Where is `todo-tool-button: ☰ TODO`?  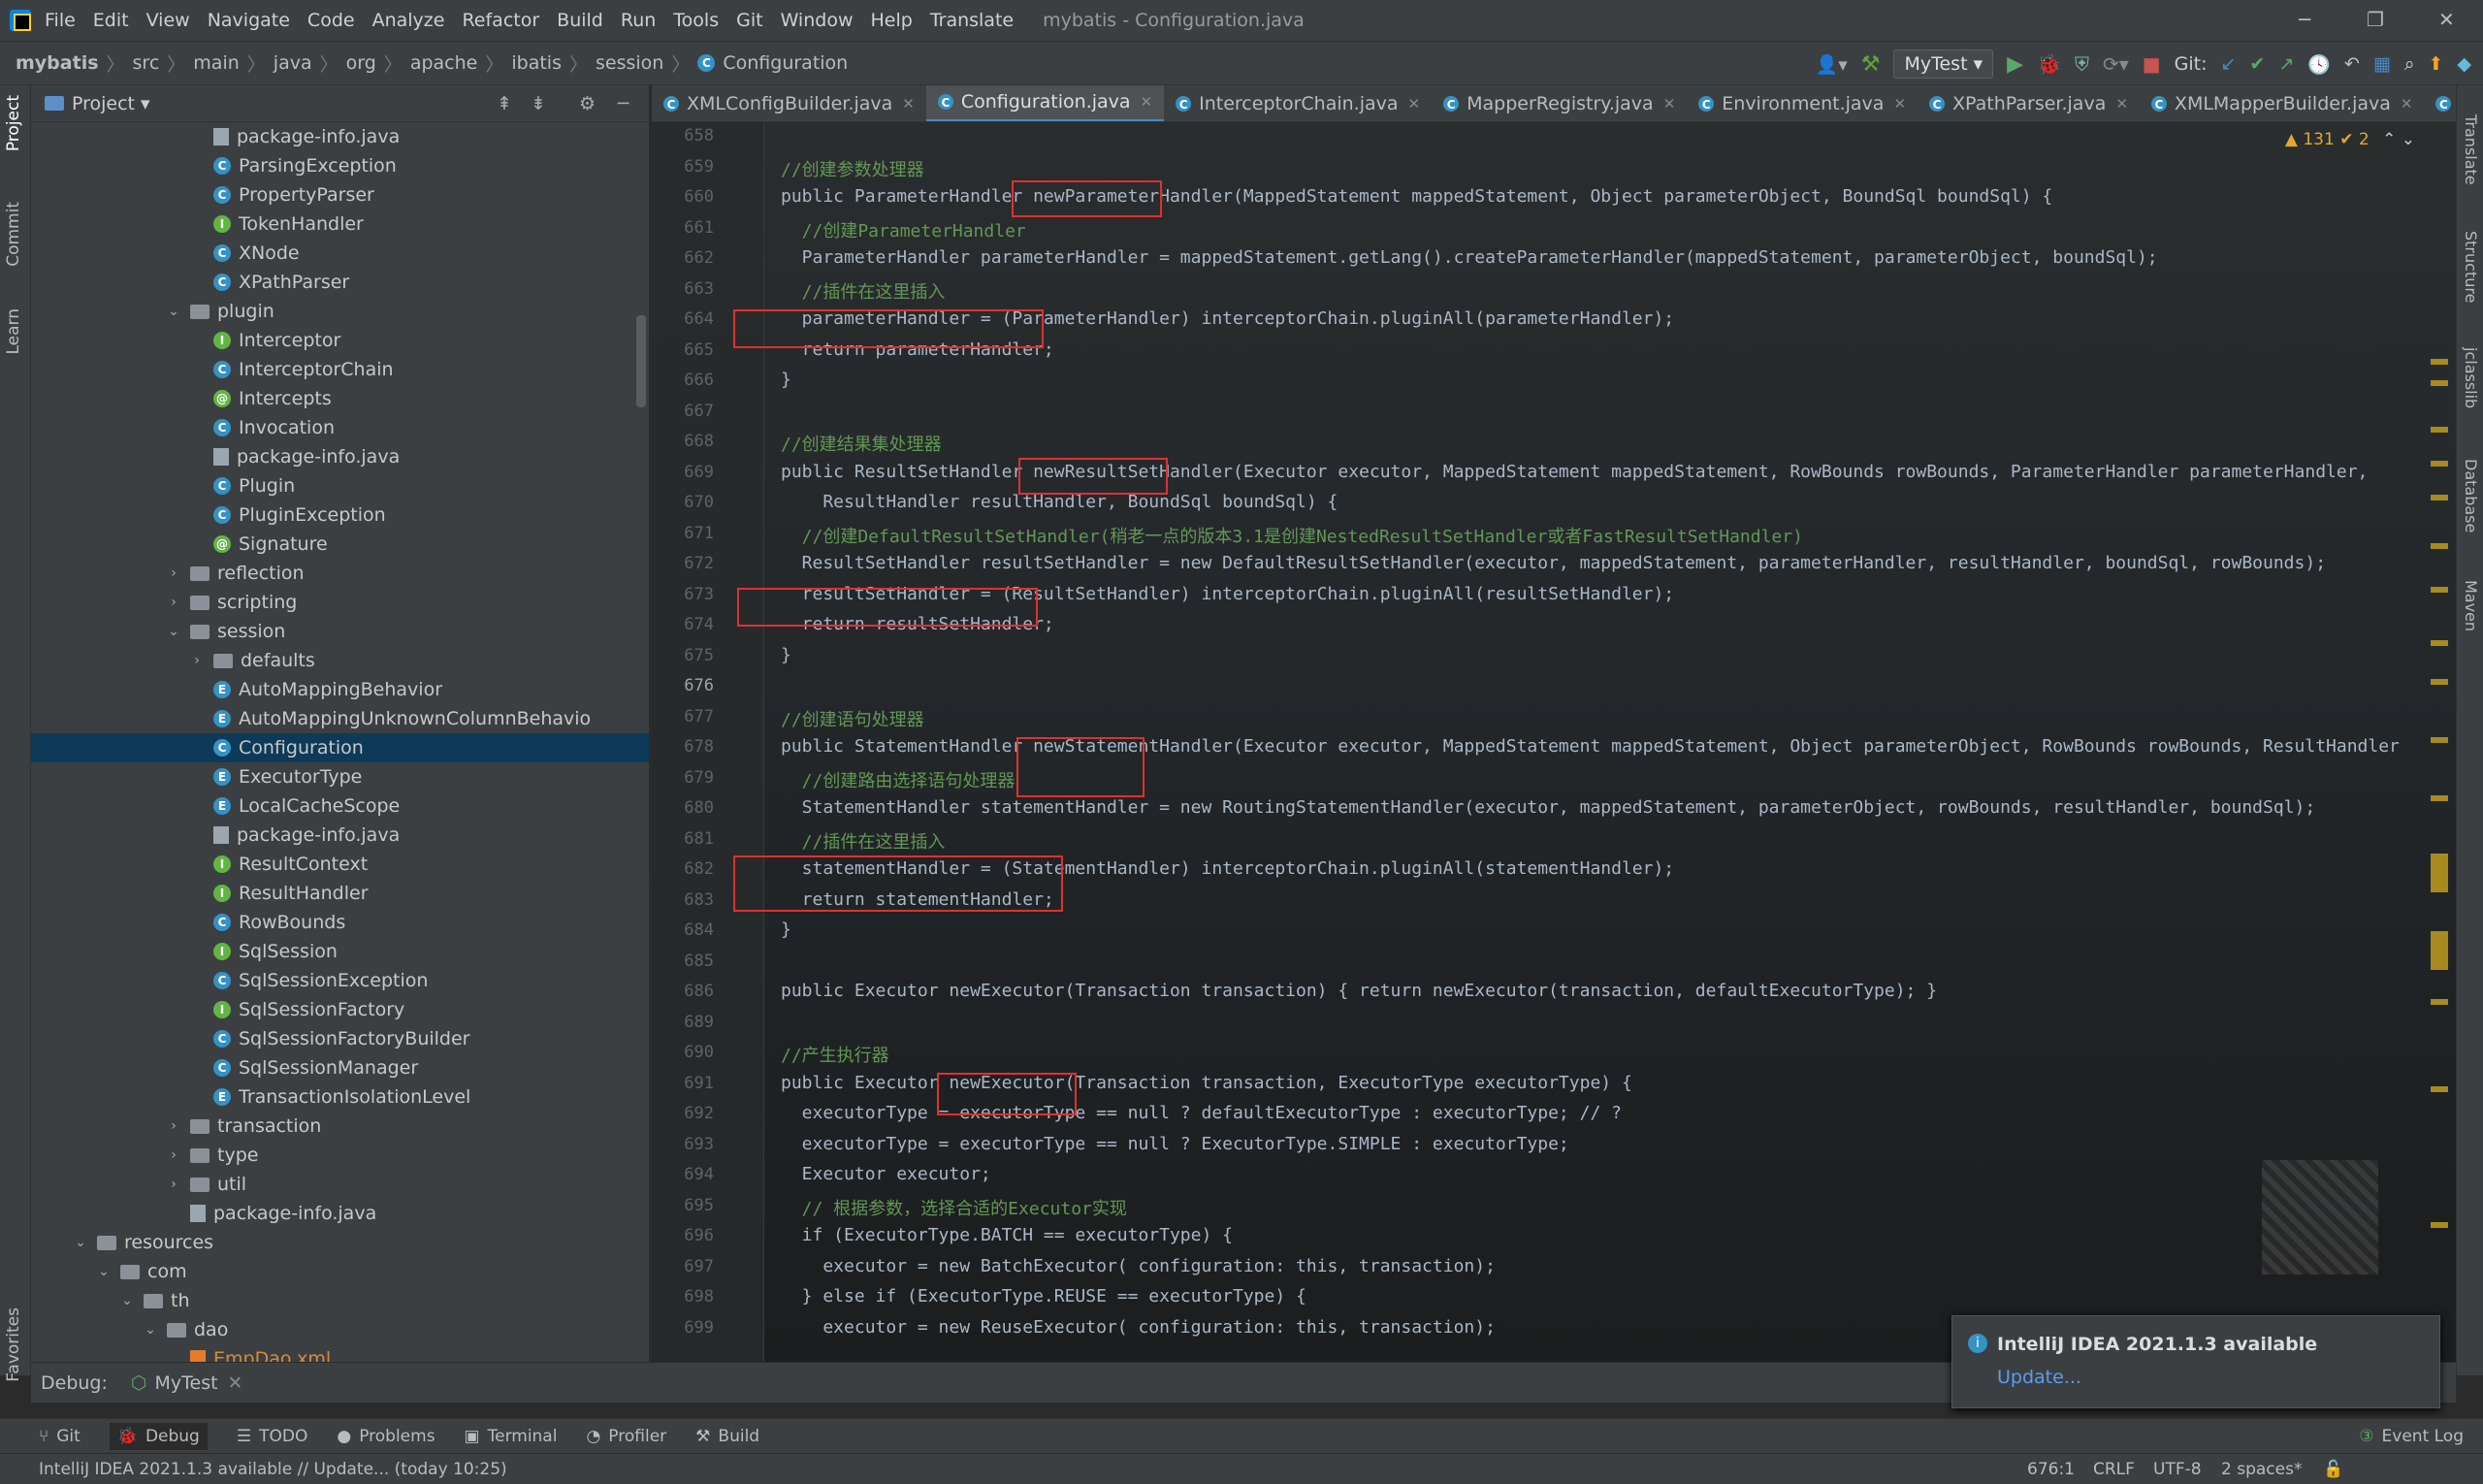 todo-tool-button: ☰ TODO is located at coordinates (273, 1436).